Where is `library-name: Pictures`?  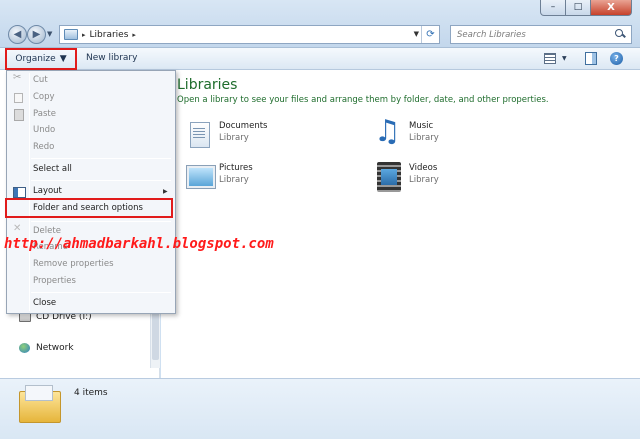
library-name: Pictures is located at coordinates (236, 168).